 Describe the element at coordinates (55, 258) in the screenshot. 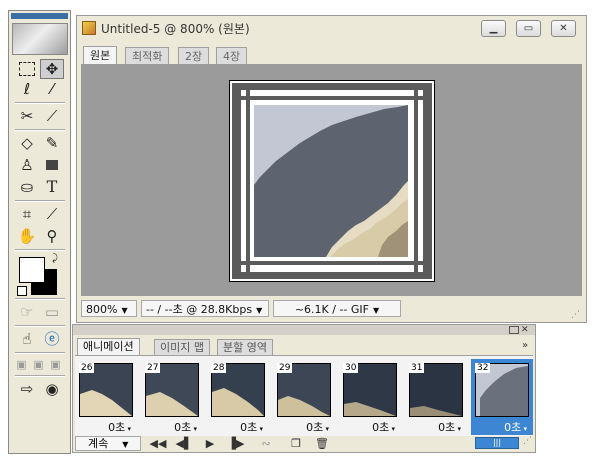

I see `swap-colors-icon: ⤸` at that location.